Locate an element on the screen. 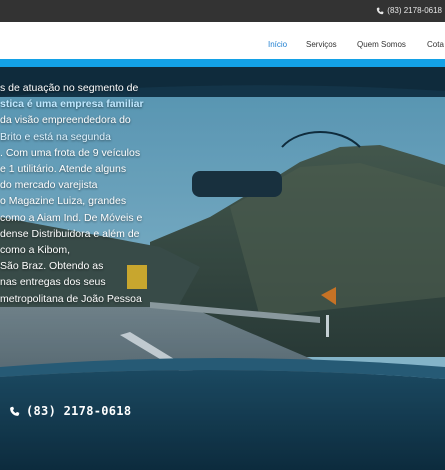 The width and height of the screenshot is (445, 470). hero-phone-link: (83) 2178-0618 is located at coordinates (70, 411).